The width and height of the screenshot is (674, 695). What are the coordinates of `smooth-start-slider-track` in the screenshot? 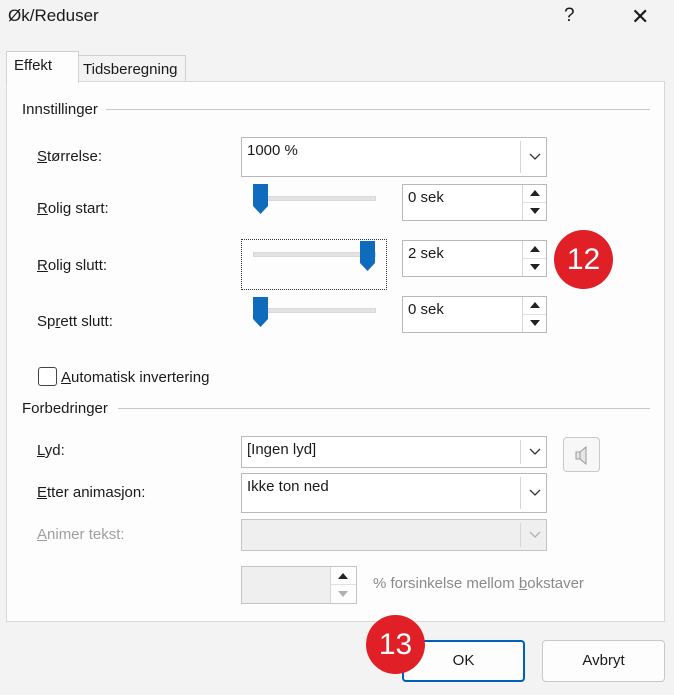 It's located at (314, 198).